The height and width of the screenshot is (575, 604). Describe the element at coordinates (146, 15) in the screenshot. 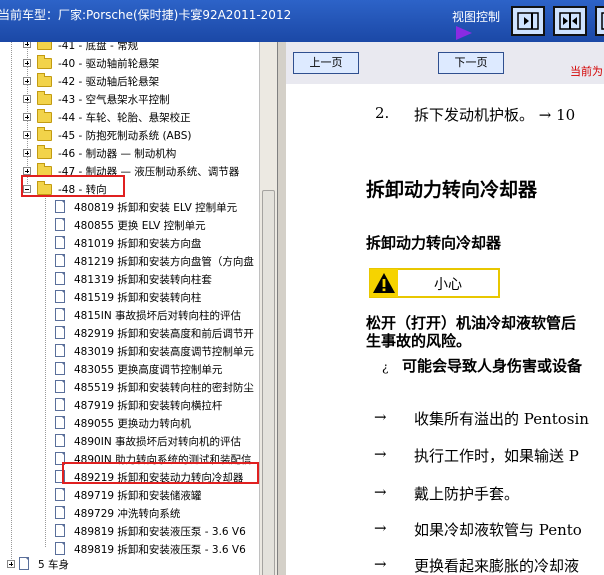

I see `vehicle-title: 当前车型：厂家:Porsche(保时捷)卡宴92A2011-2012` at that location.